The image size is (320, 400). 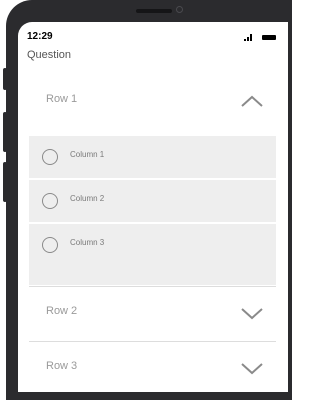 What do you see at coordinates (152, 102) in the screenshot?
I see `accordion-row-1: Row 1` at bounding box center [152, 102].